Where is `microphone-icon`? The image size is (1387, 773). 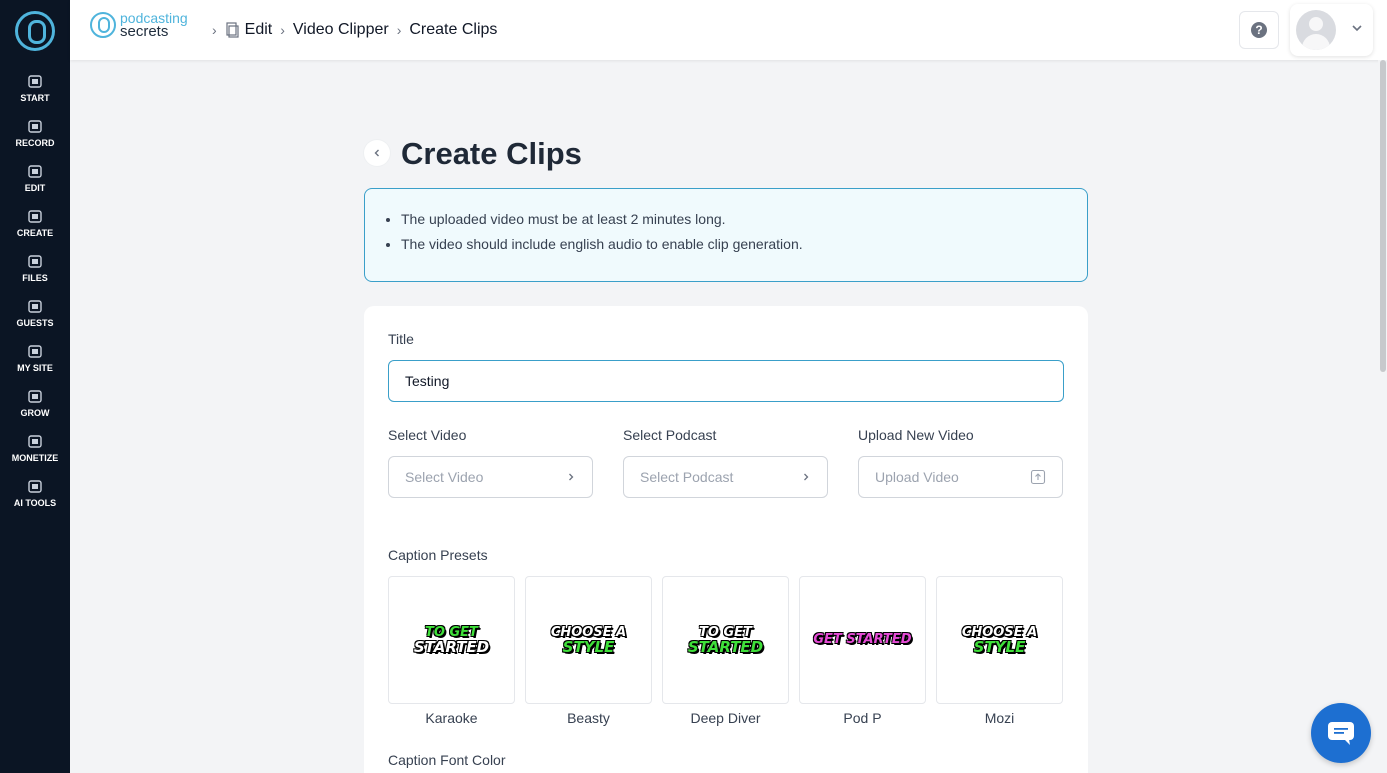 microphone-icon is located at coordinates (35, 126).